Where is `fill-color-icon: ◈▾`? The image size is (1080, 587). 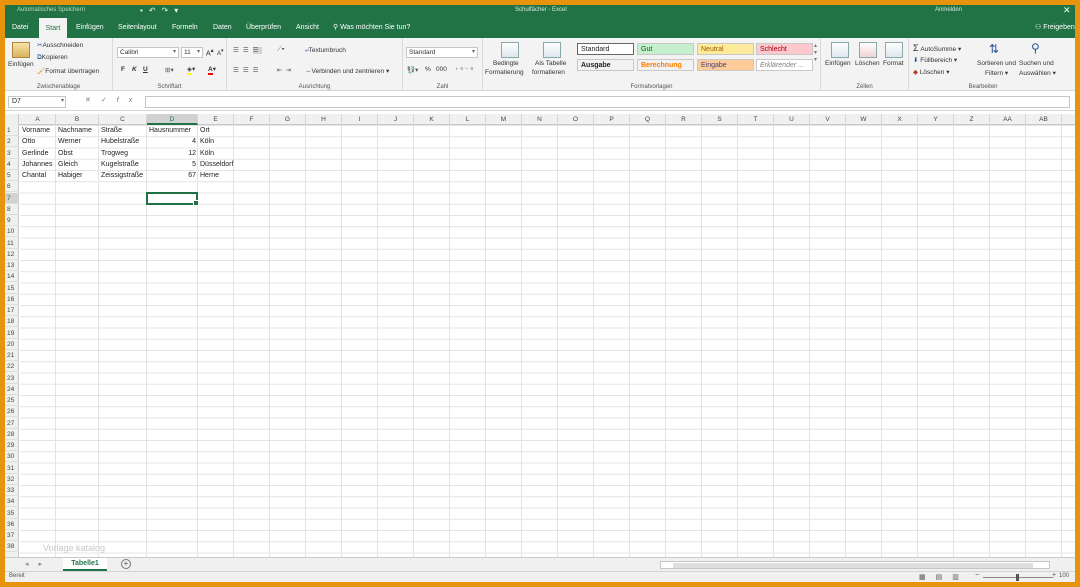 fill-color-icon: ◈▾ is located at coordinates (191, 70).